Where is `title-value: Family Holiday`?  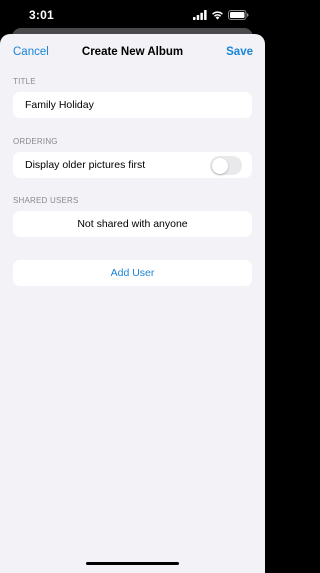
title-value: Family Holiday is located at coordinates (59, 105).